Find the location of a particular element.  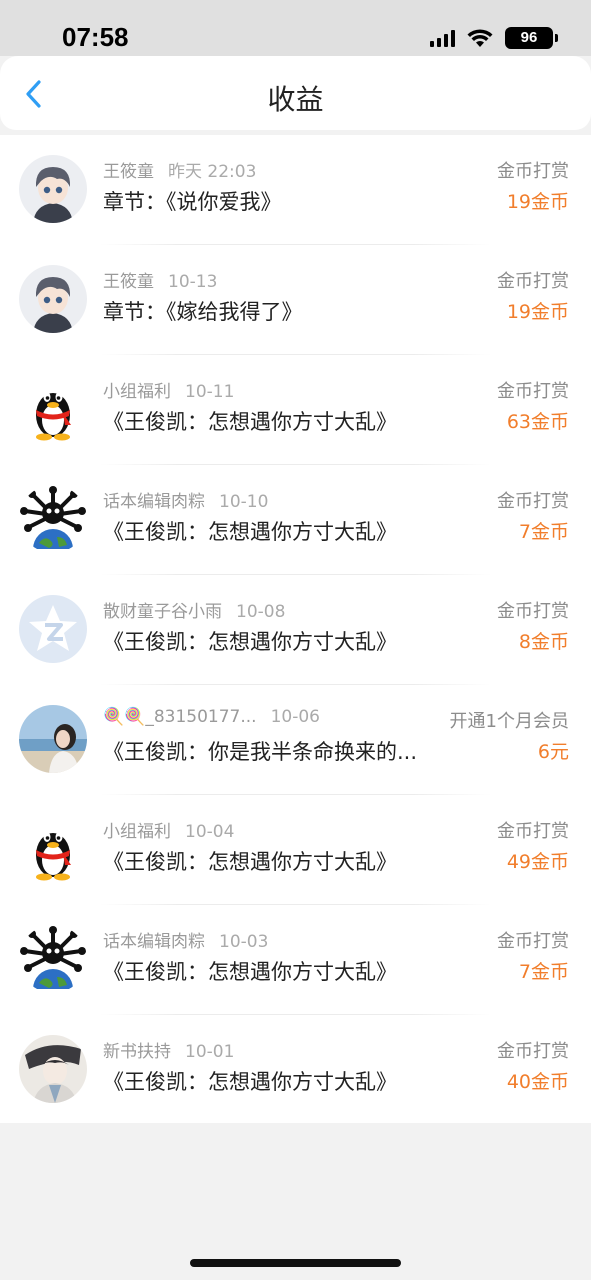

meta-line: 话本编辑肉粽 10-10 is located at coordinates (185, 499).